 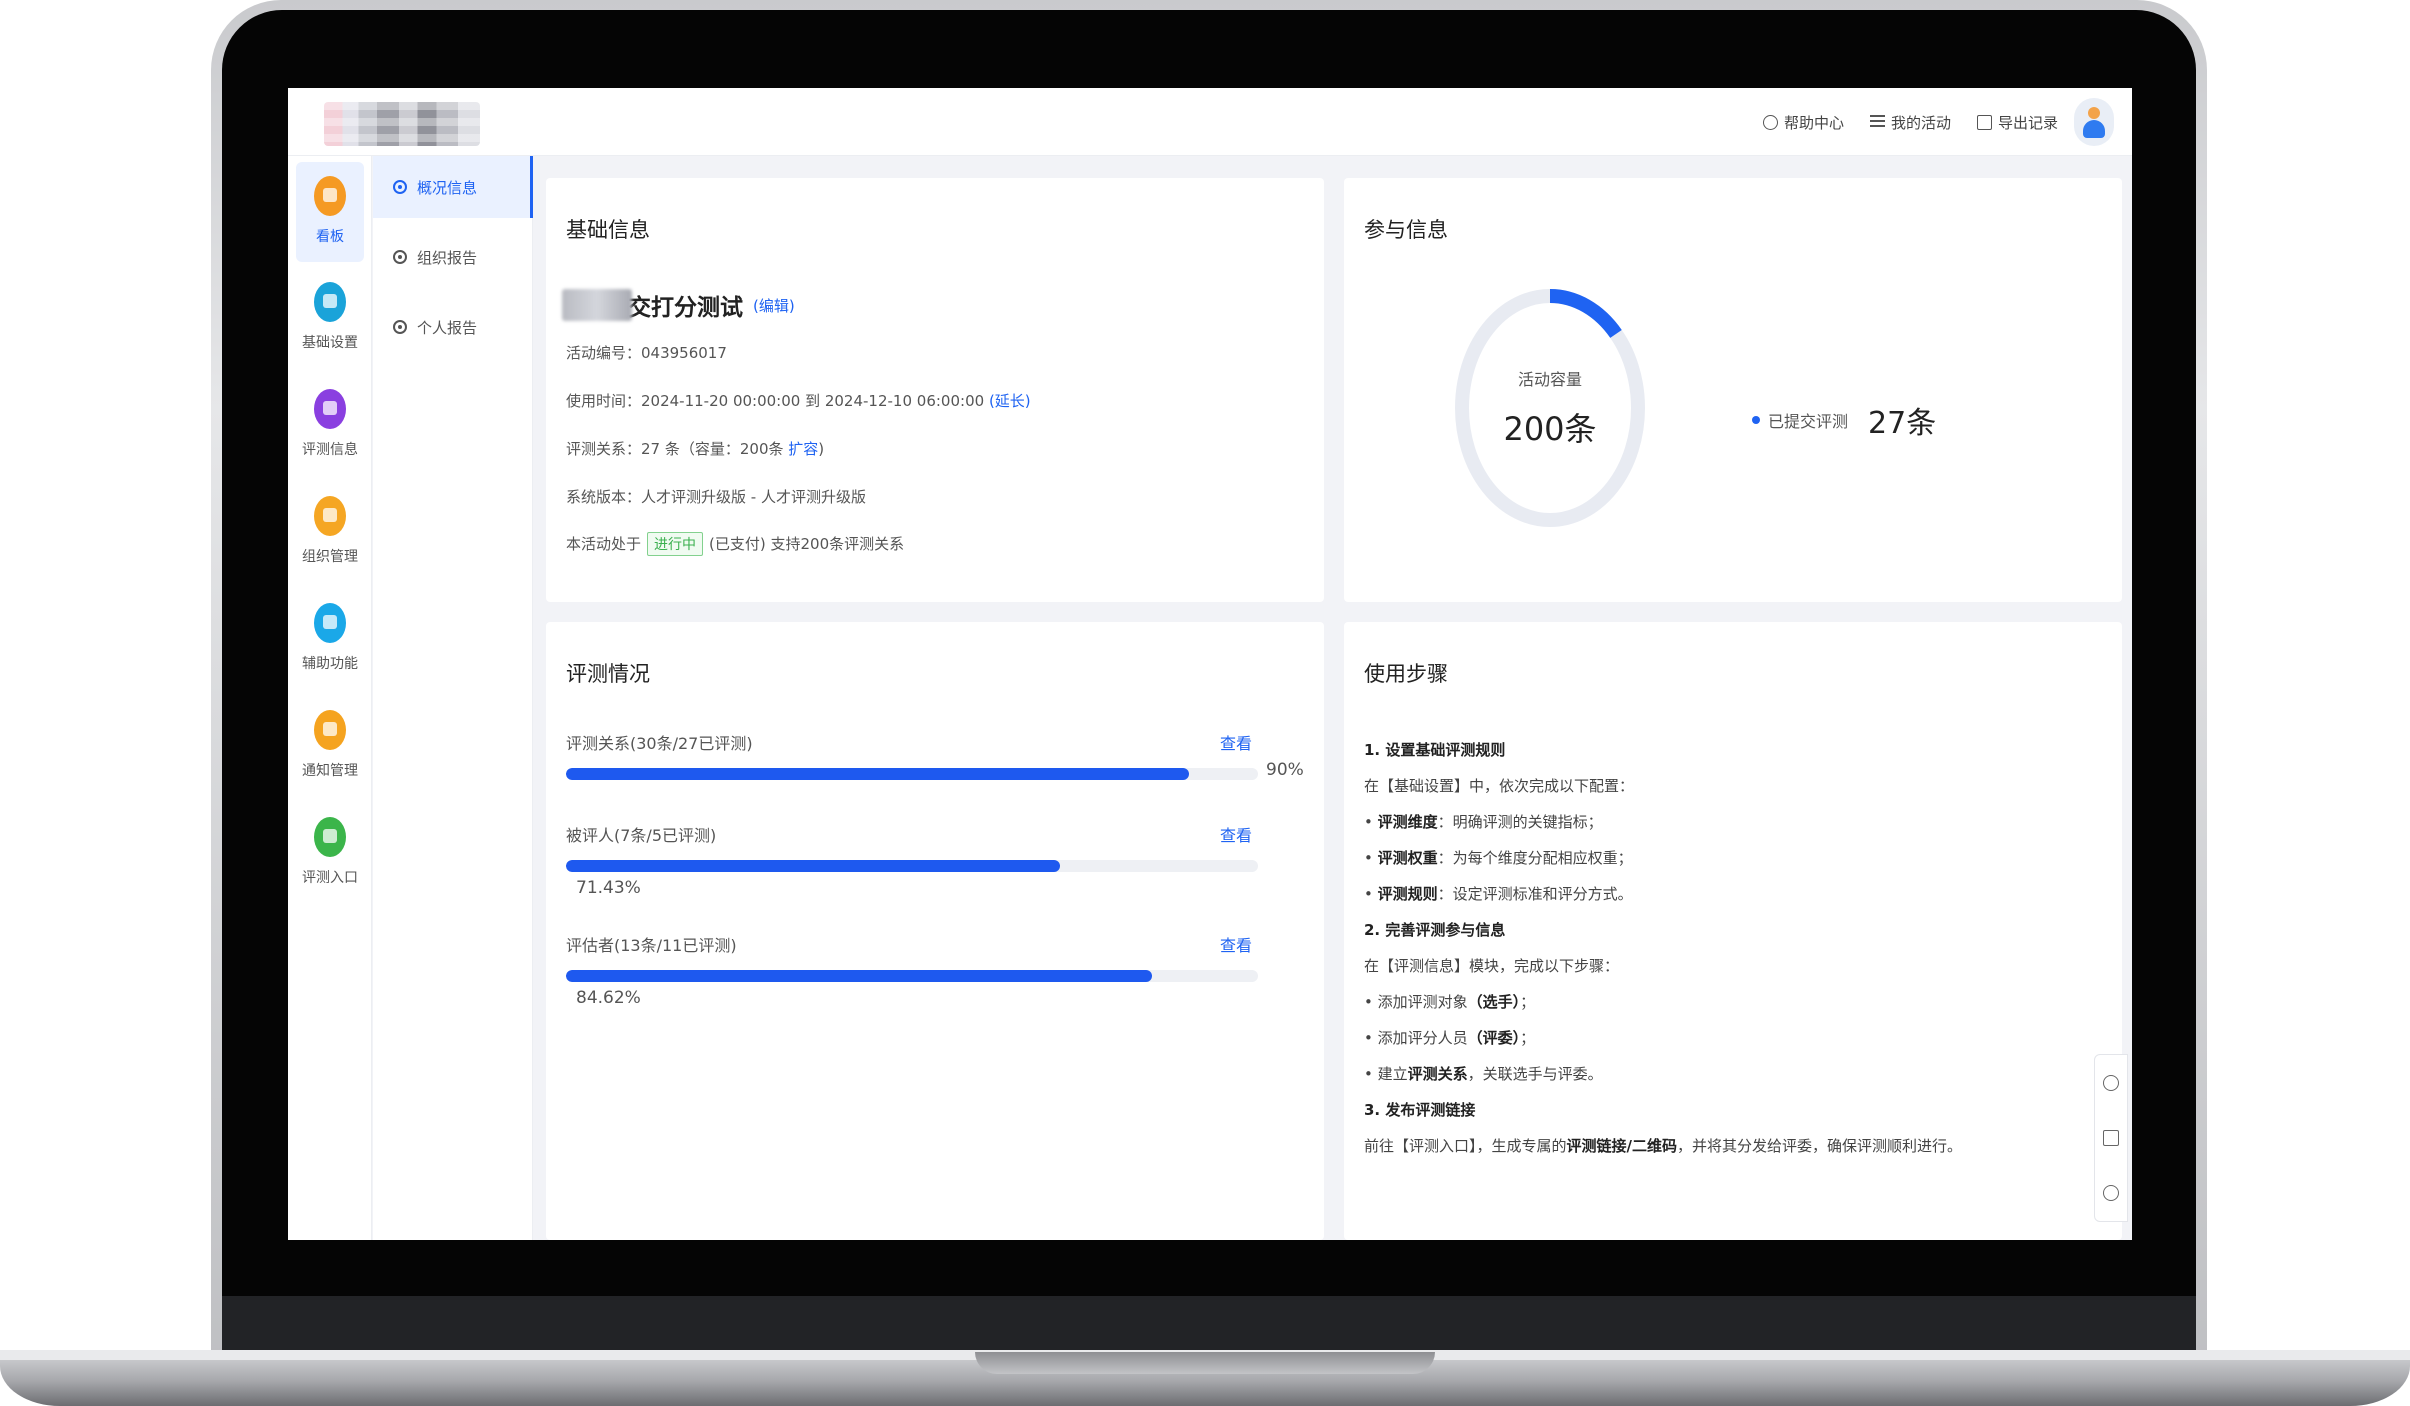 What do you see at coordinates (651, 945) in the screenshot?
I see `progress-label: 评估者(13条/11已评测)` at bounding box center [651, 945].